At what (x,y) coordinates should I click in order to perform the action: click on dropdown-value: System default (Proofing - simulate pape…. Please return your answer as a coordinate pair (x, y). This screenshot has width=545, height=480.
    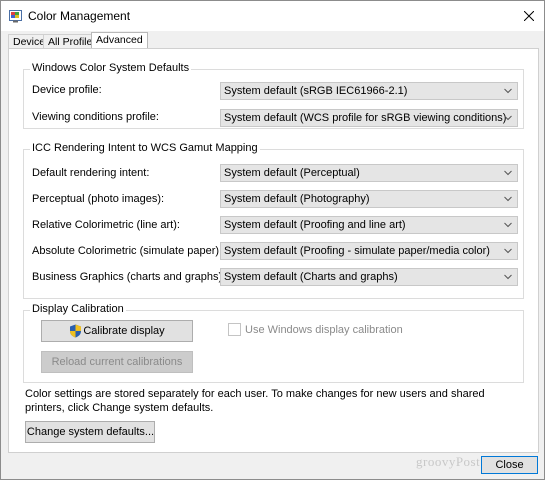
    Looking at the image, I should click on (357, 251).